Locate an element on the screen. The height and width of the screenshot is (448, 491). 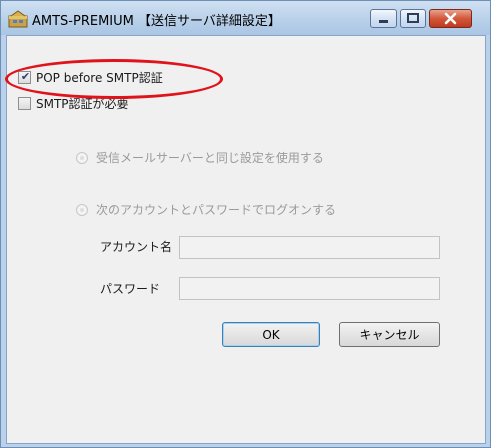
title-bar: AMTS-PREMIUM 【送信サーバ詳細設定】 is located at coordinates (245, 18).